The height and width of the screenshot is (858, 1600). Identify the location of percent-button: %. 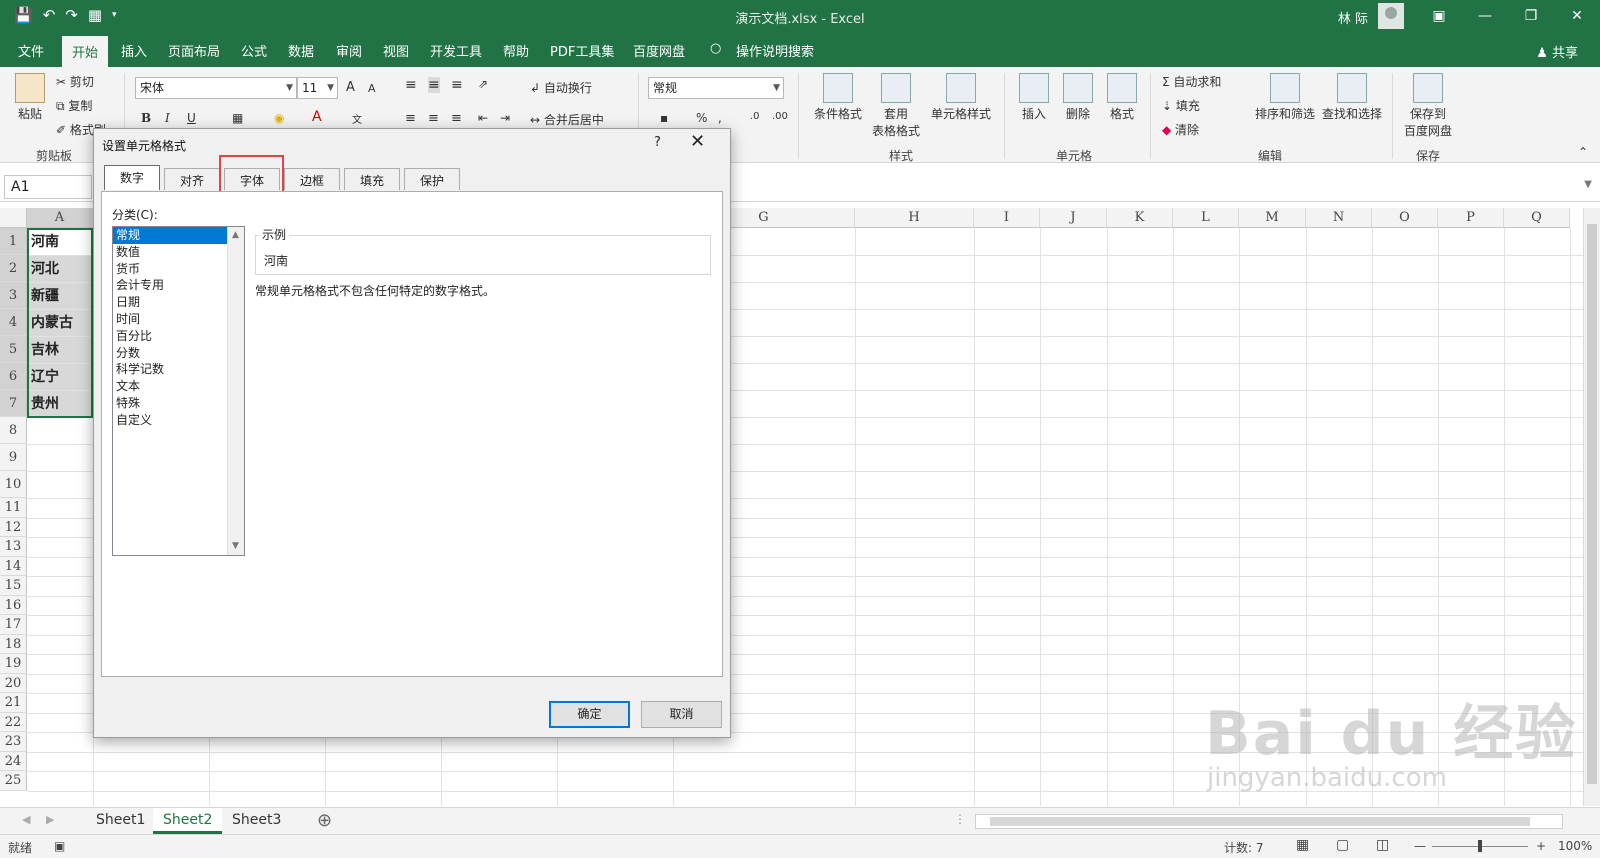
(701, 118).